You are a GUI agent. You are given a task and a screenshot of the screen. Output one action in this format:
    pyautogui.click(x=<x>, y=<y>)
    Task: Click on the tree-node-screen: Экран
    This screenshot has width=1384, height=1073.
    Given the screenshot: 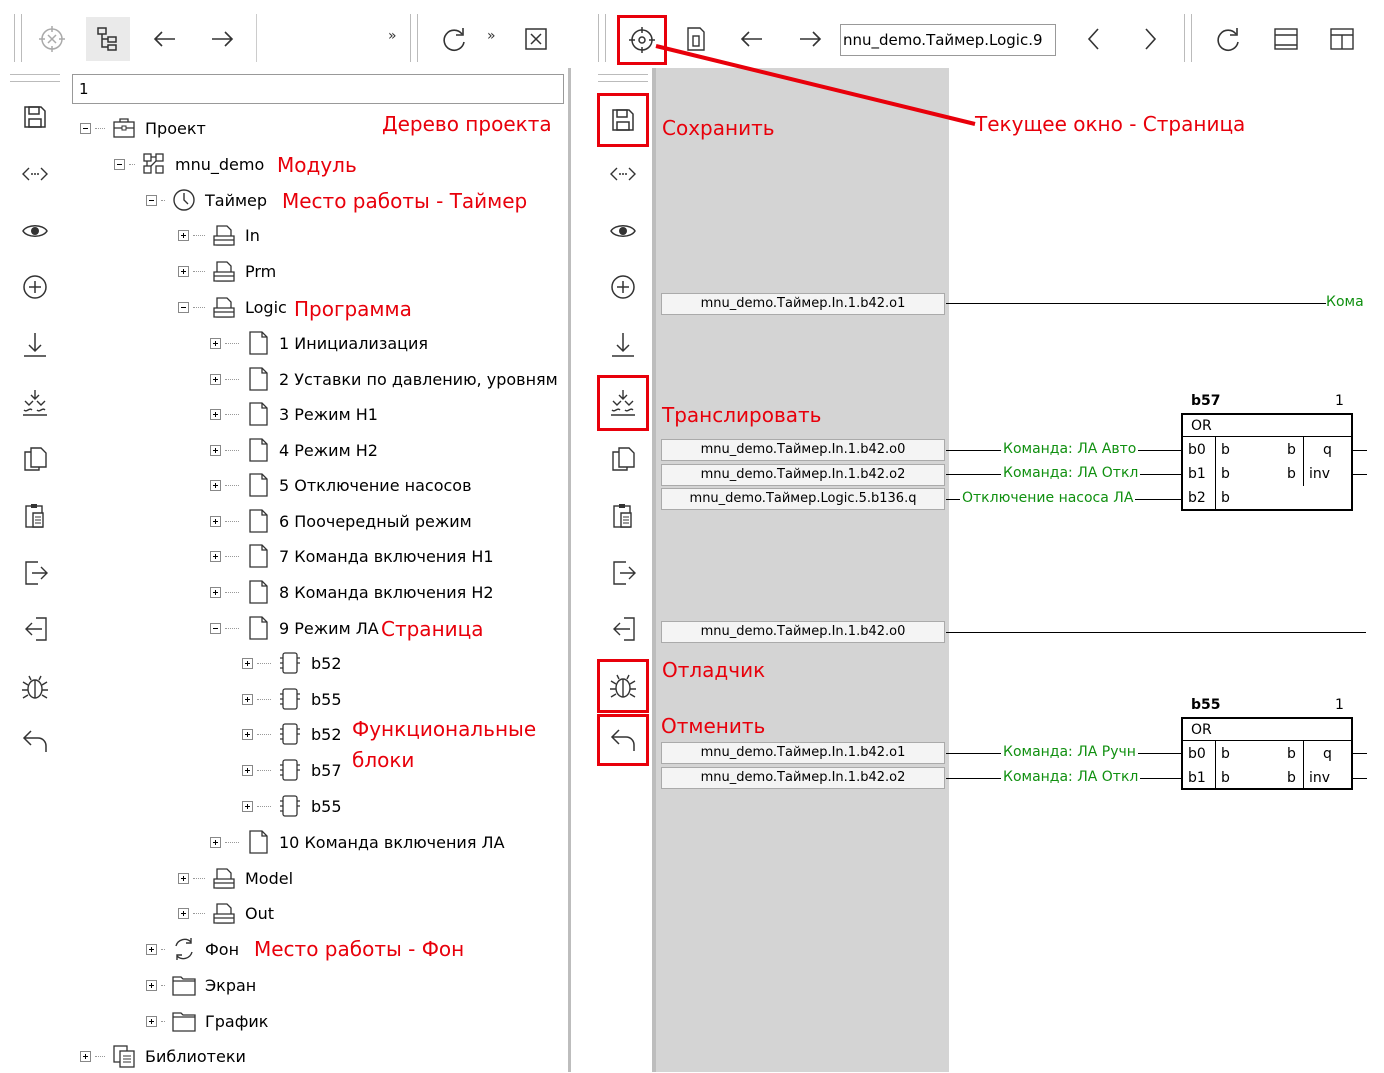 What is the action you would take?
    pyautogui.click(x=201, y=985)
    